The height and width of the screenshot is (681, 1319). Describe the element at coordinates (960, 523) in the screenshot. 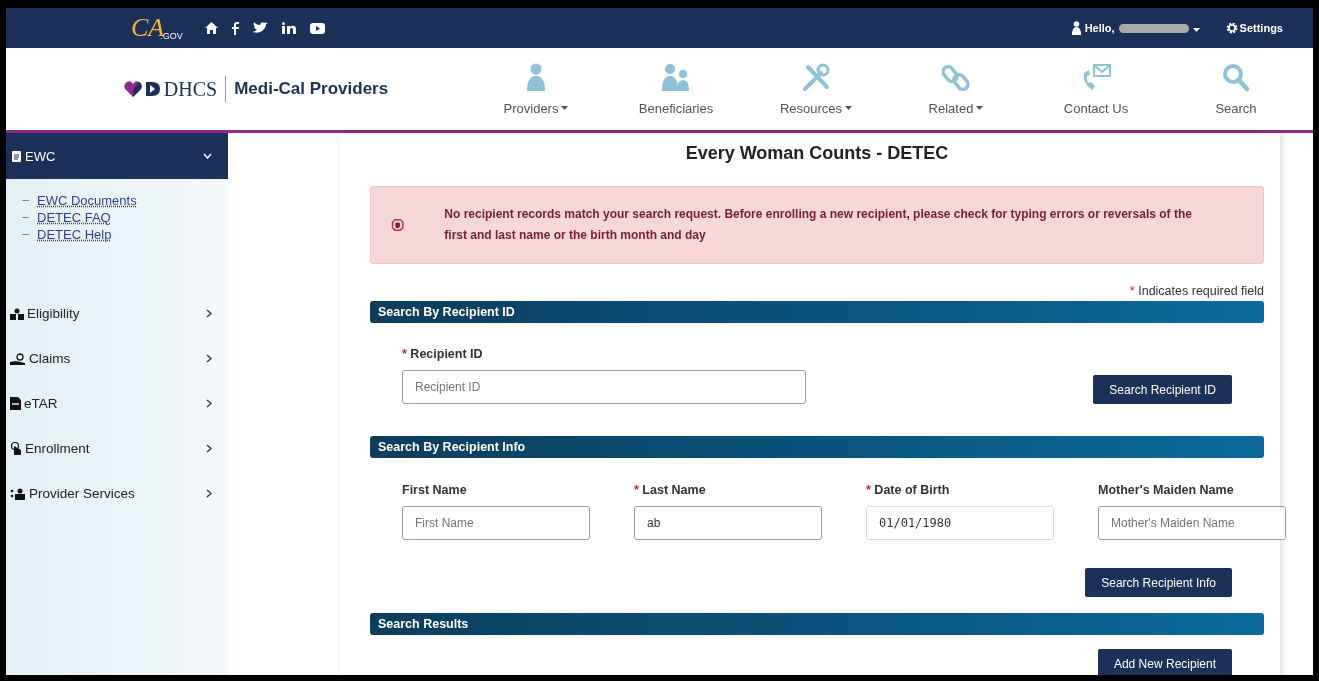

I see `date-field: 01/01/1980` at that location.